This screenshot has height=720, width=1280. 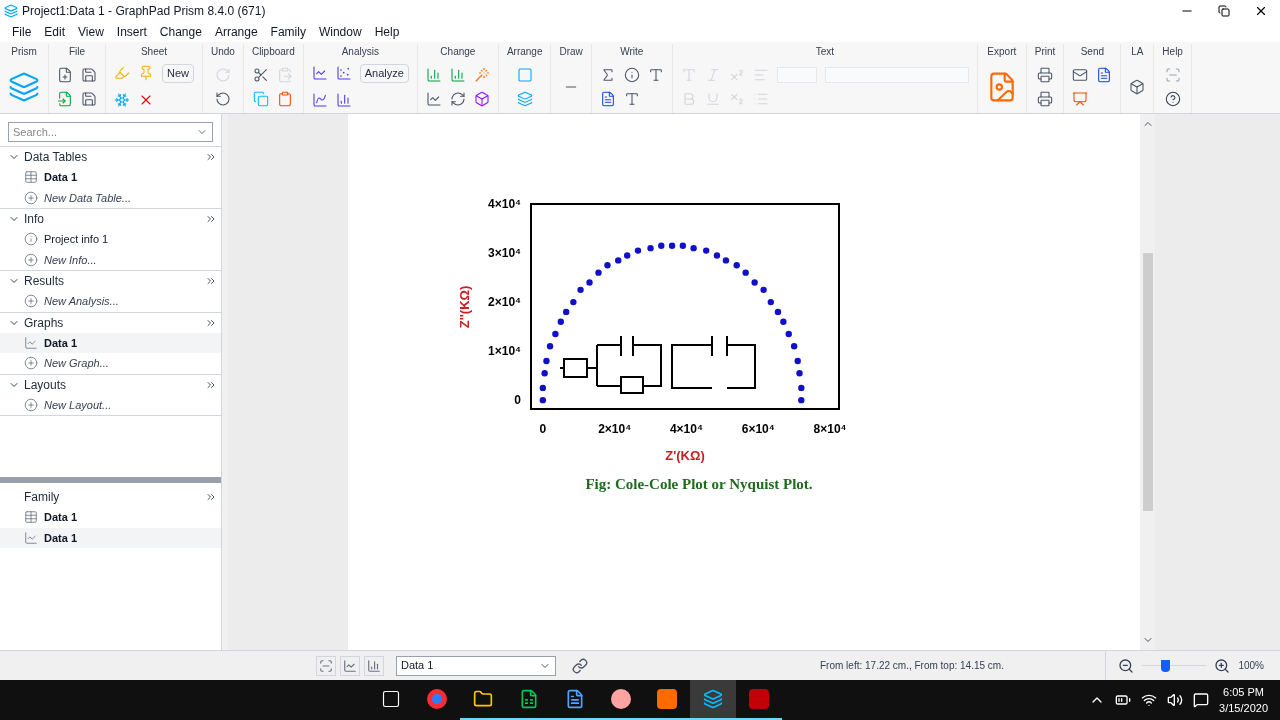 What do you see at coordinates (285, 98) in the screenshot?
I see `clipboard-icon` at bounding box center [285, 98].